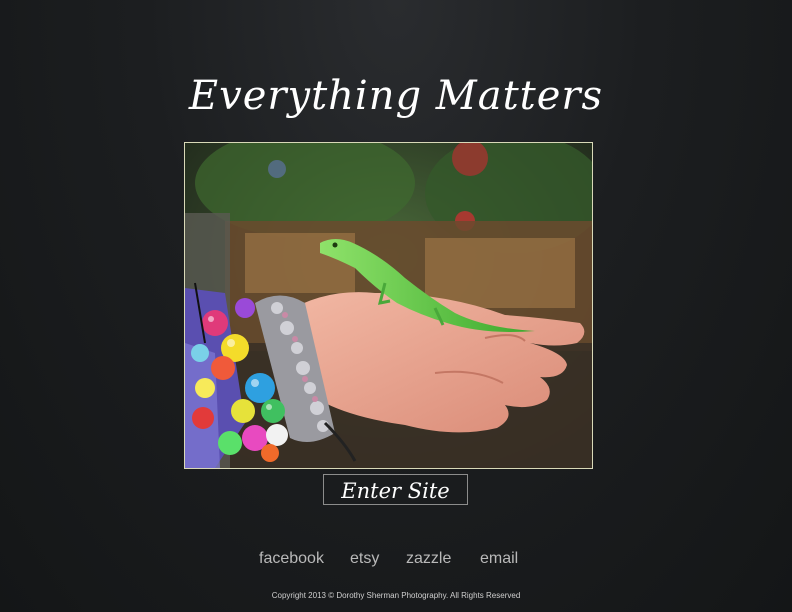  Describe the element at coordinates (291, 559) in the screenshot. I see `facebook-link: facebook` at that location.